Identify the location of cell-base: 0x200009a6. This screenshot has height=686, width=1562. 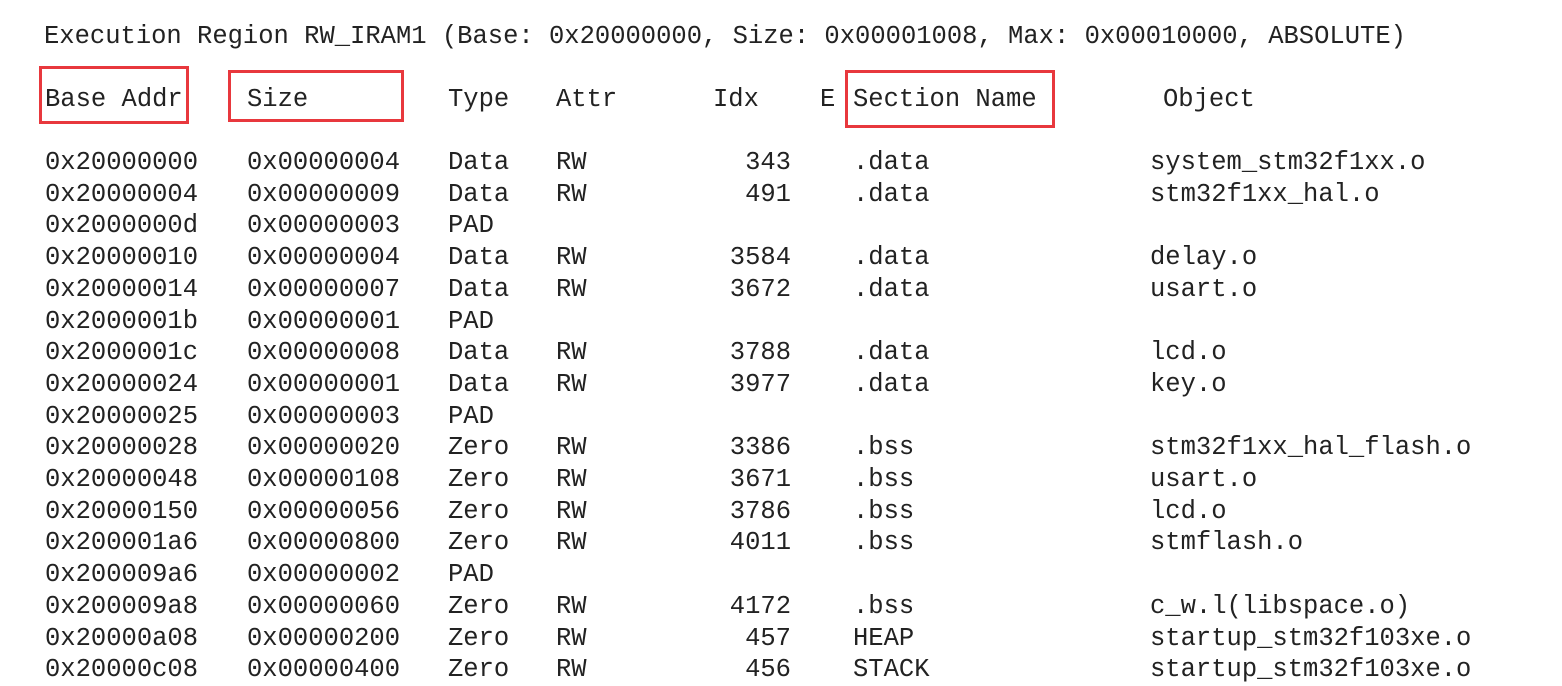
(122, 575).